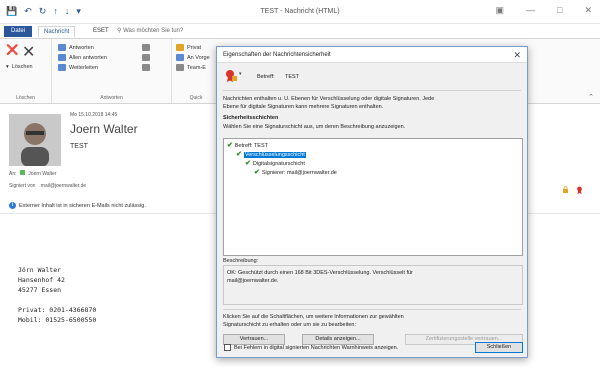 The width and height of the screenshot is (600, 367). I want to click on quick-step-private: Privat, so click(188, 47).